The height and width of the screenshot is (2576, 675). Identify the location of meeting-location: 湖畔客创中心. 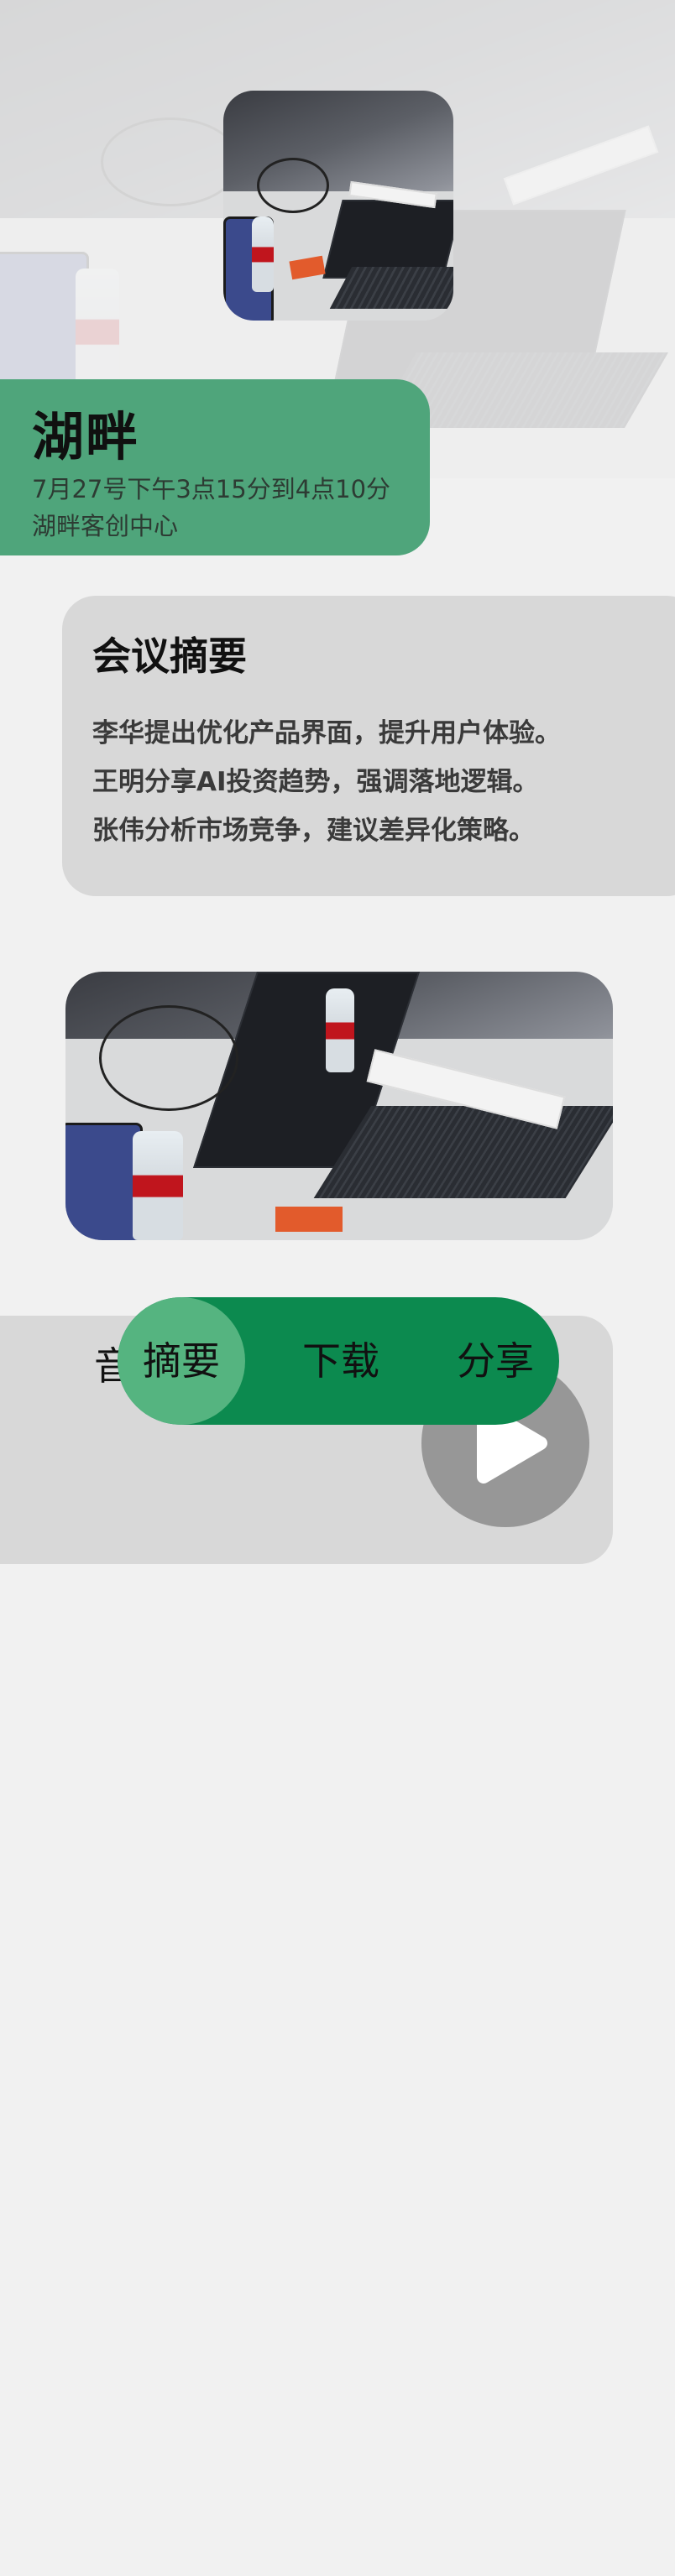
(105, 526).